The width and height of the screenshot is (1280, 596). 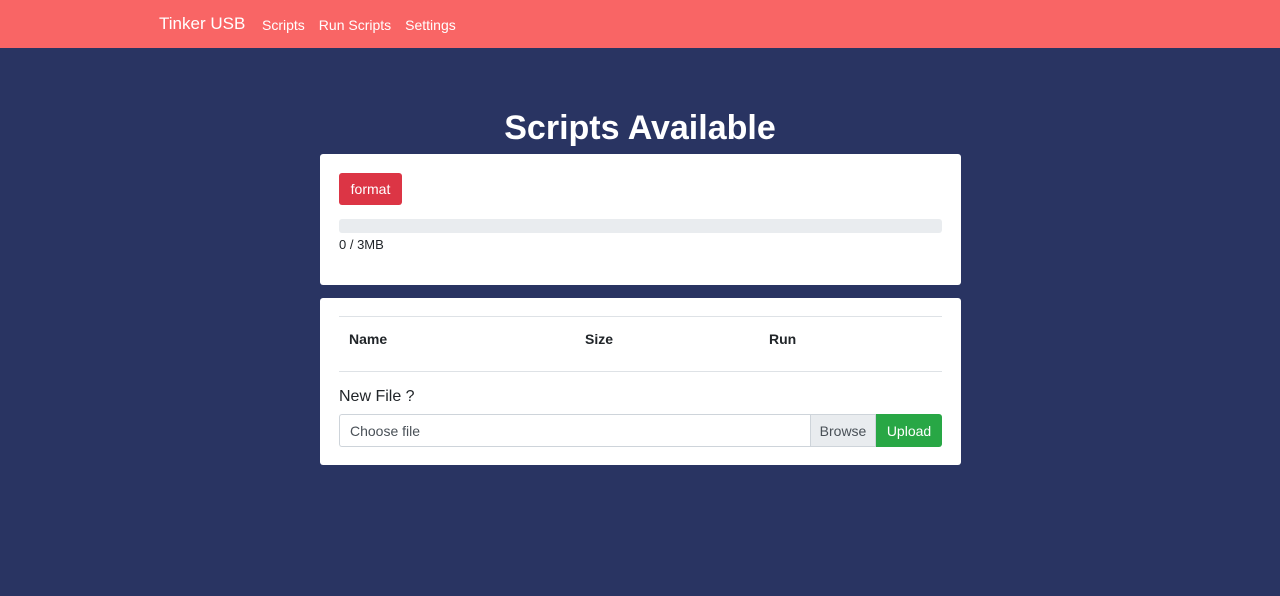 What do you see at coordinates (430, 25) in the screenshot?
I see `nav-link-settings: Settings` at bounding box center [430, 25].